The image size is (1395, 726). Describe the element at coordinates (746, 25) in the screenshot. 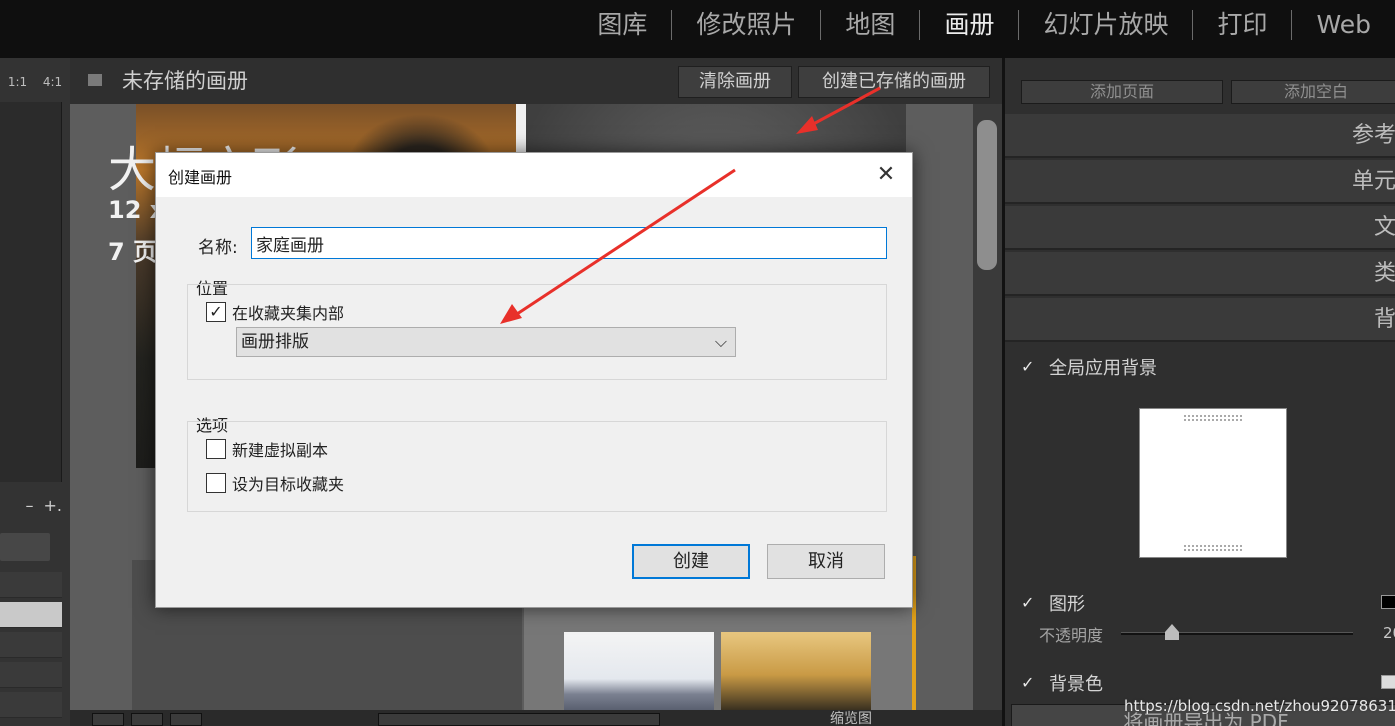

I see `module-develop: 修改照片` at that location.